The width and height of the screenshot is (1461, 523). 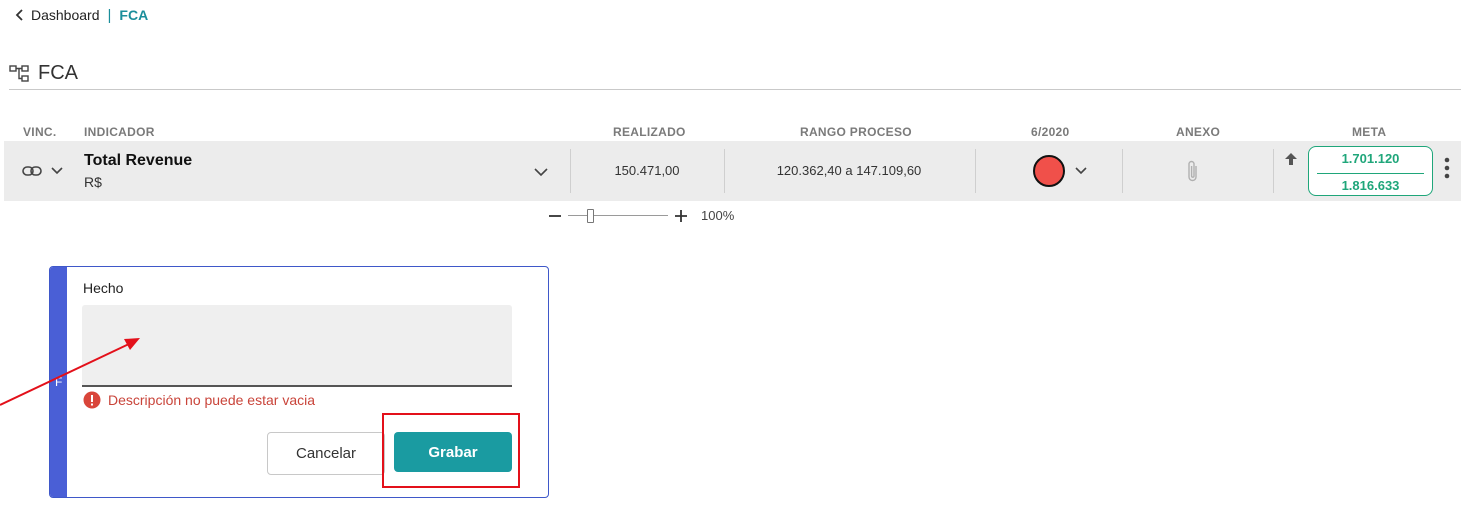 I want to click on status-chevron-down-icon, so click(x=1081, y=173).